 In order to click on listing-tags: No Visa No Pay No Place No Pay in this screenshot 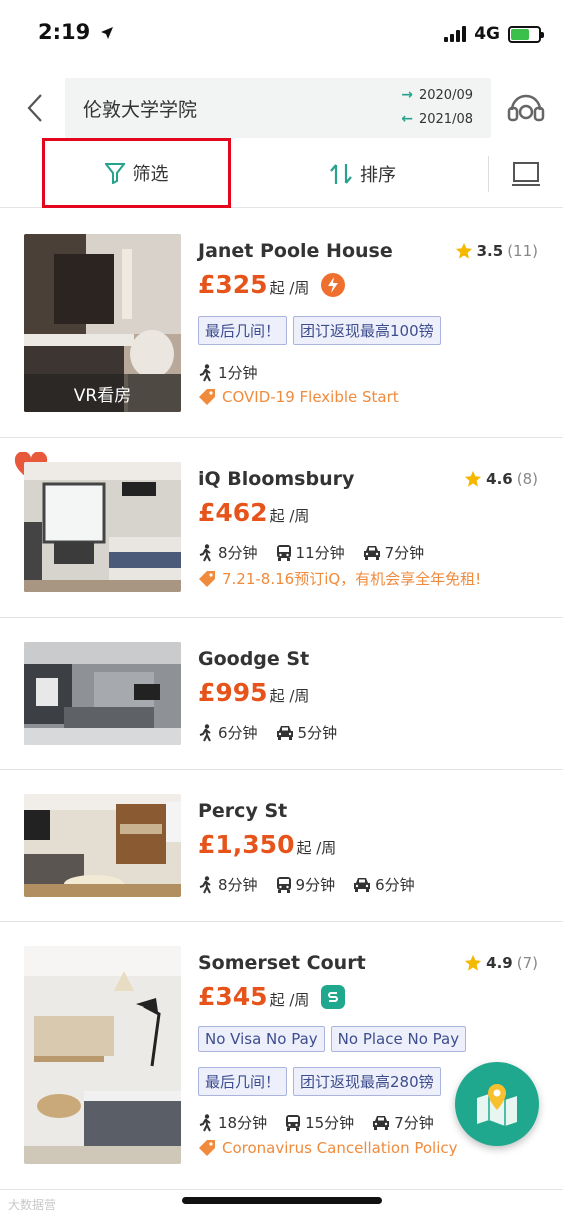, I will do `click(332, 1039)`.